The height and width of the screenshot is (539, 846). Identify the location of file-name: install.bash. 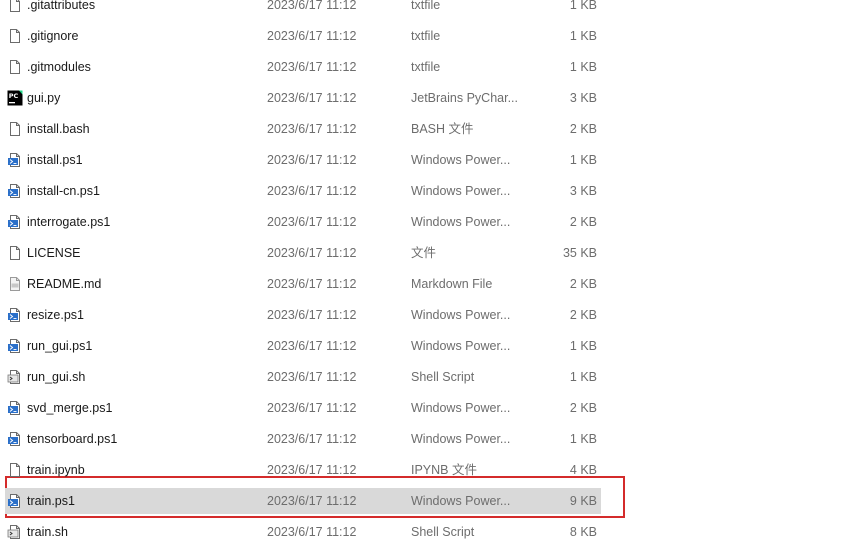
(58, 129).